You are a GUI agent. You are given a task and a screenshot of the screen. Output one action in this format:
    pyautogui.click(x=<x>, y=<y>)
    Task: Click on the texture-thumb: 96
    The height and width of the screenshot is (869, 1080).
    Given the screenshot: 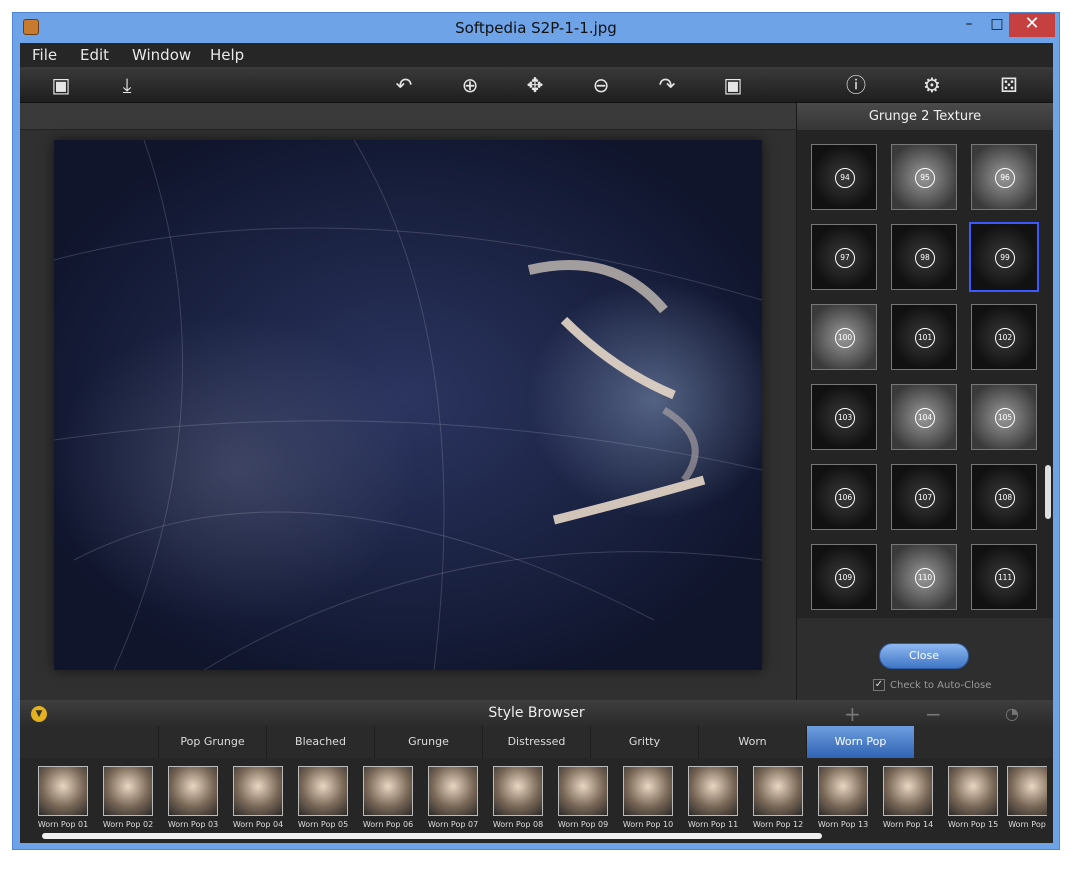 What is the action you would take?
    pyautogui.click(x=1004, y=177)
    